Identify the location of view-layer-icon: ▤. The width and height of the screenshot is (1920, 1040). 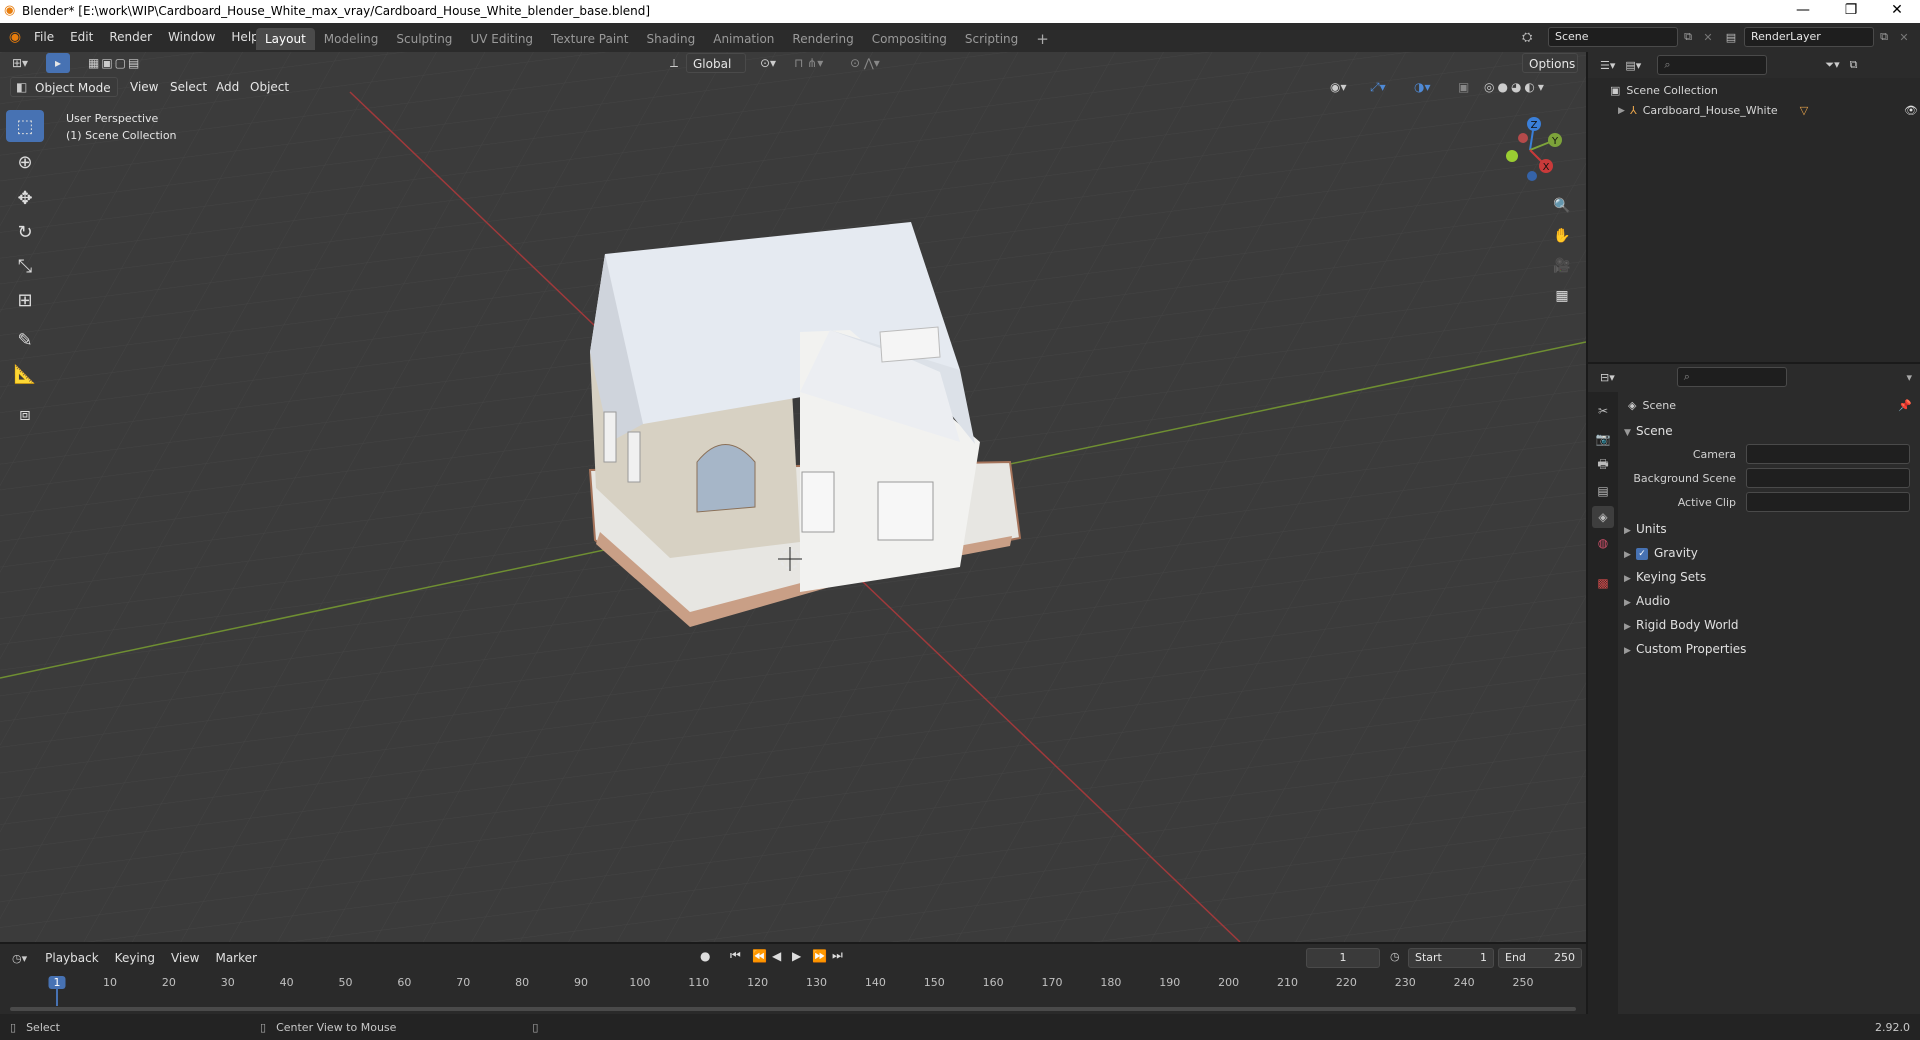
(1731, 37).